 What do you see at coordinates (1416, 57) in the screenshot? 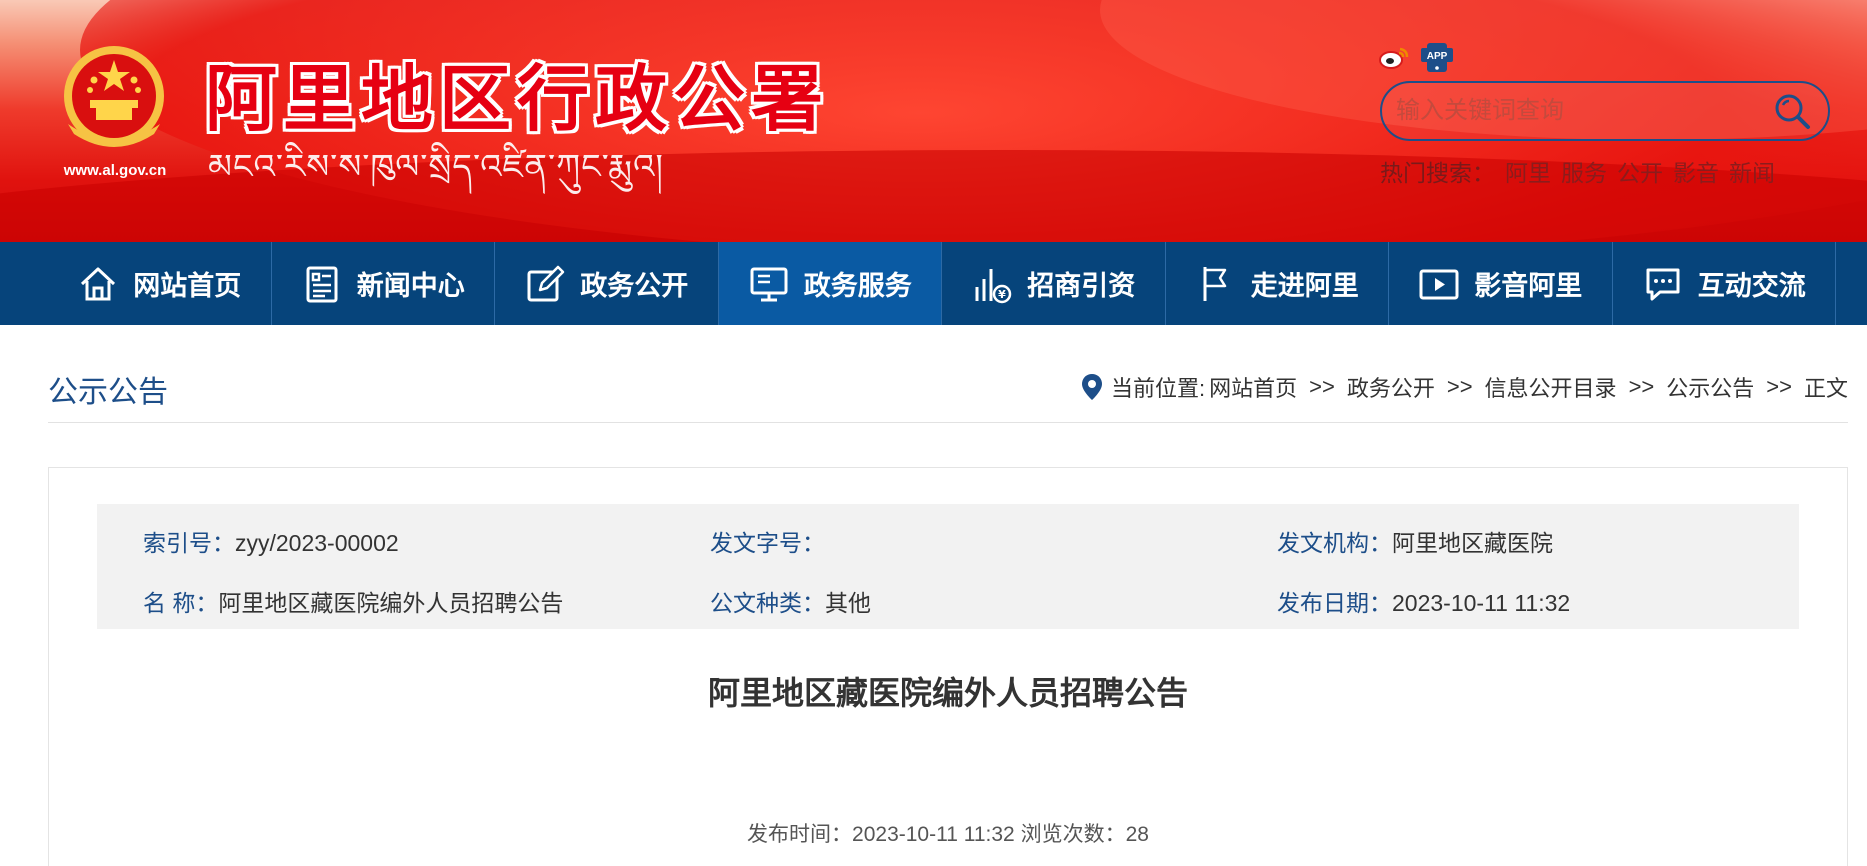
I see `header-icons: APP` at bounding box center [1416, 57].